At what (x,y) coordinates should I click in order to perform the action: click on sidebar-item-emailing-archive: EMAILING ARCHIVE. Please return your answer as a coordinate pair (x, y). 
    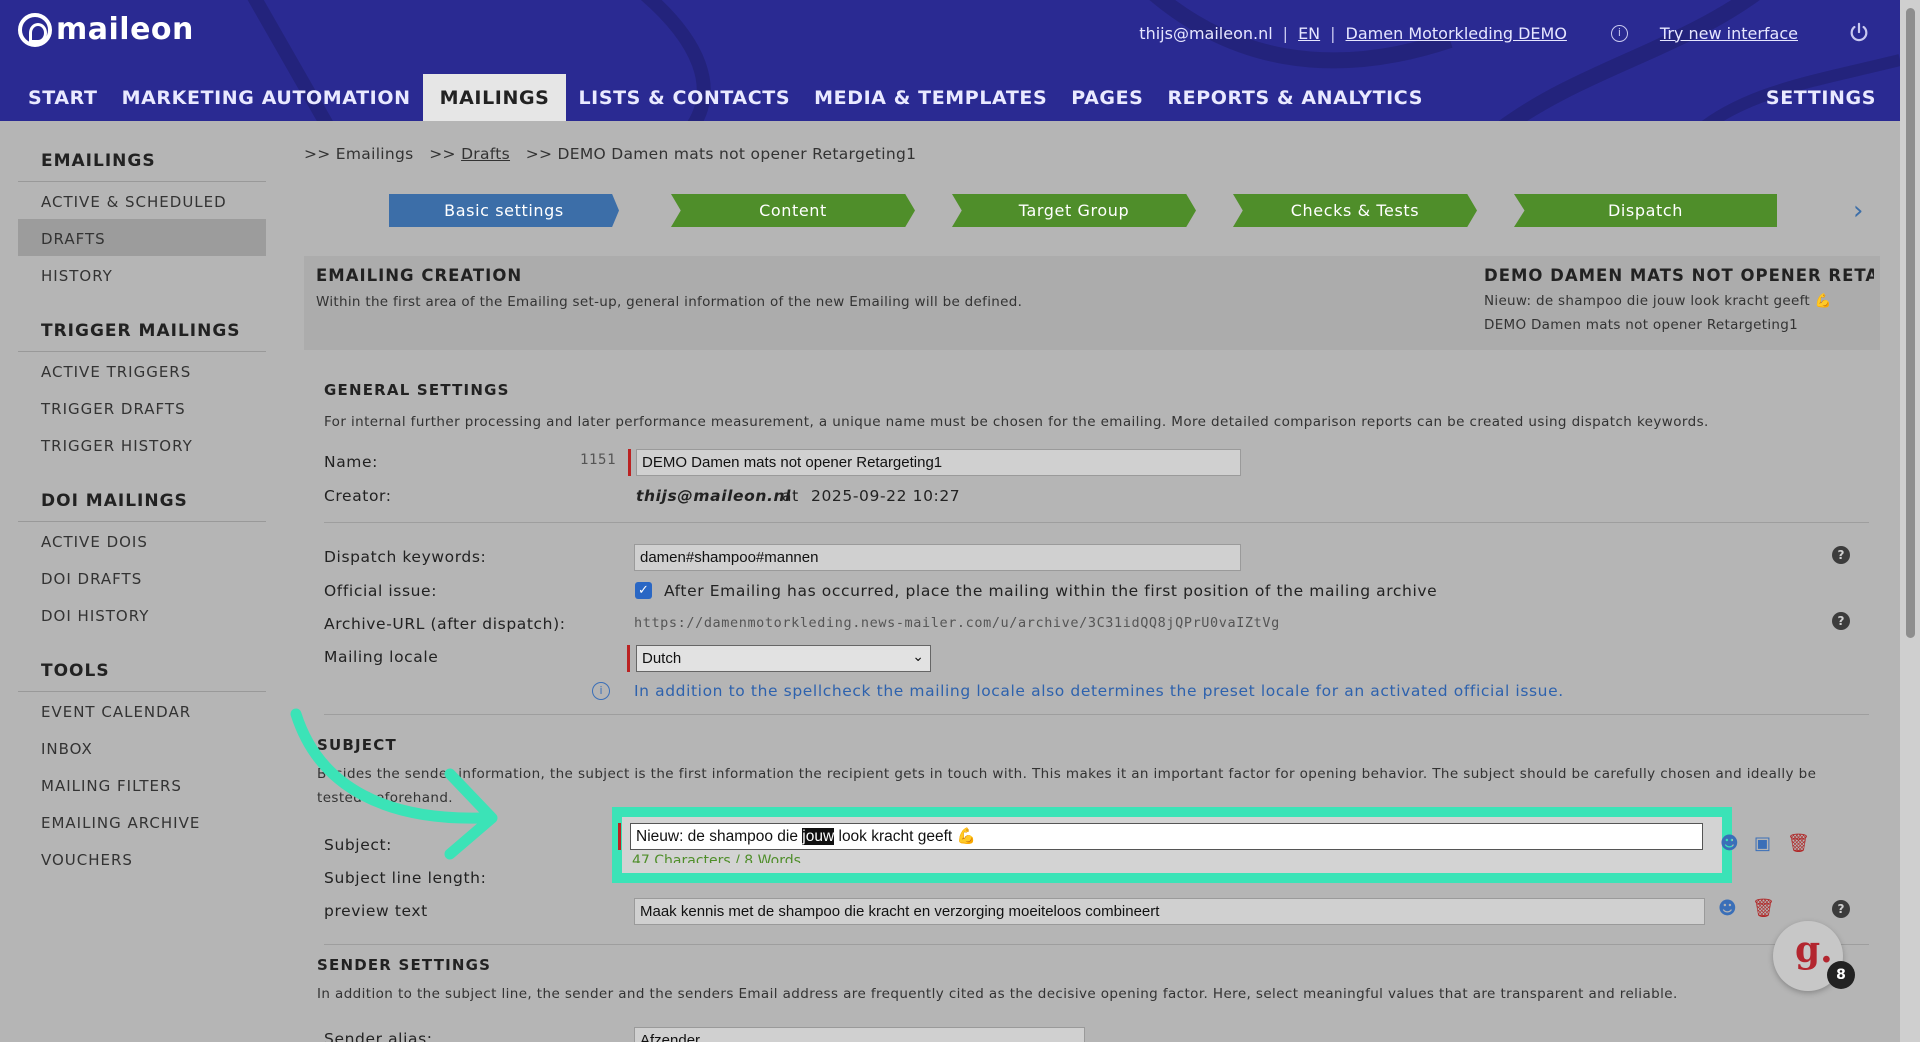
    Looking at the image, I should click on (142, 821).